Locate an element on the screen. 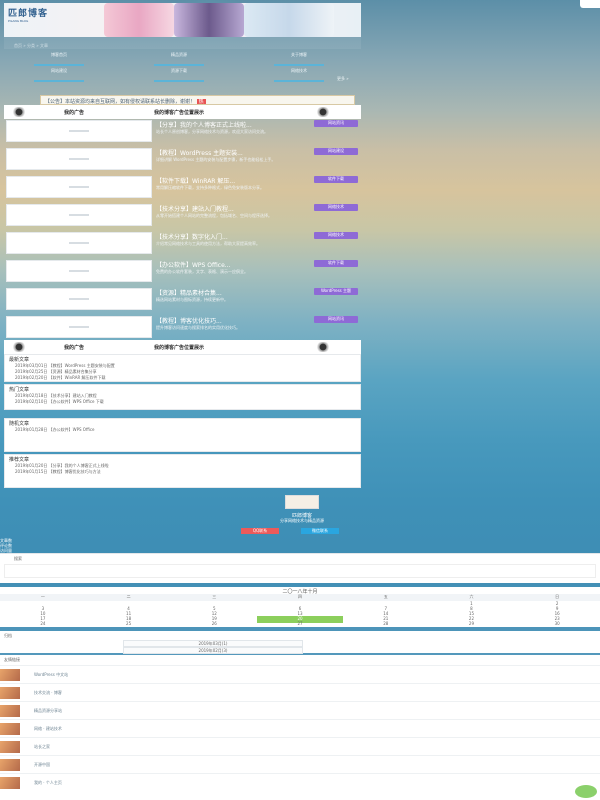  archive-widget: 归档 2019年03月(1) 2019年02月(3) is located at coordinates (300, 642).